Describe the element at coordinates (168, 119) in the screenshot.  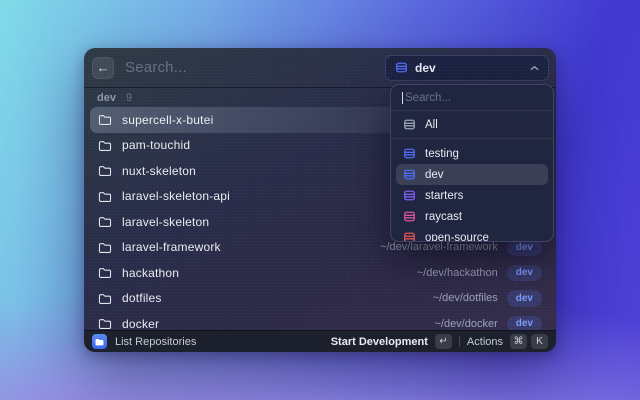
I see `repo-name: supercell-x-butei` at that location.